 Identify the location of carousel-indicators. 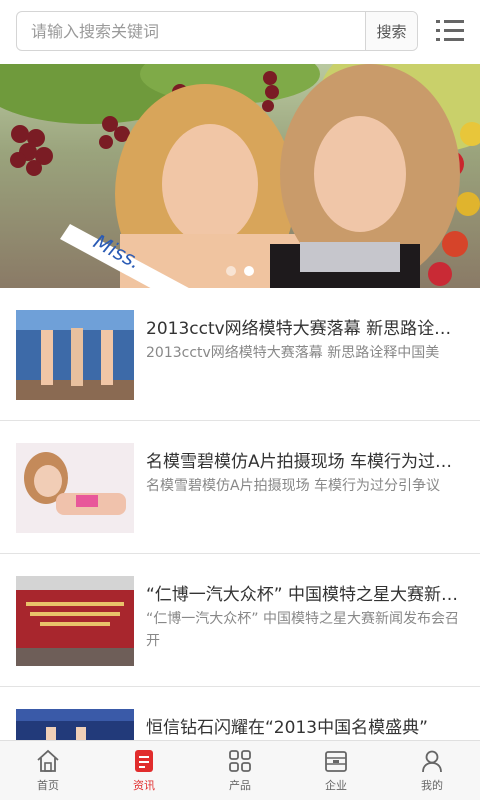
(240, 271).